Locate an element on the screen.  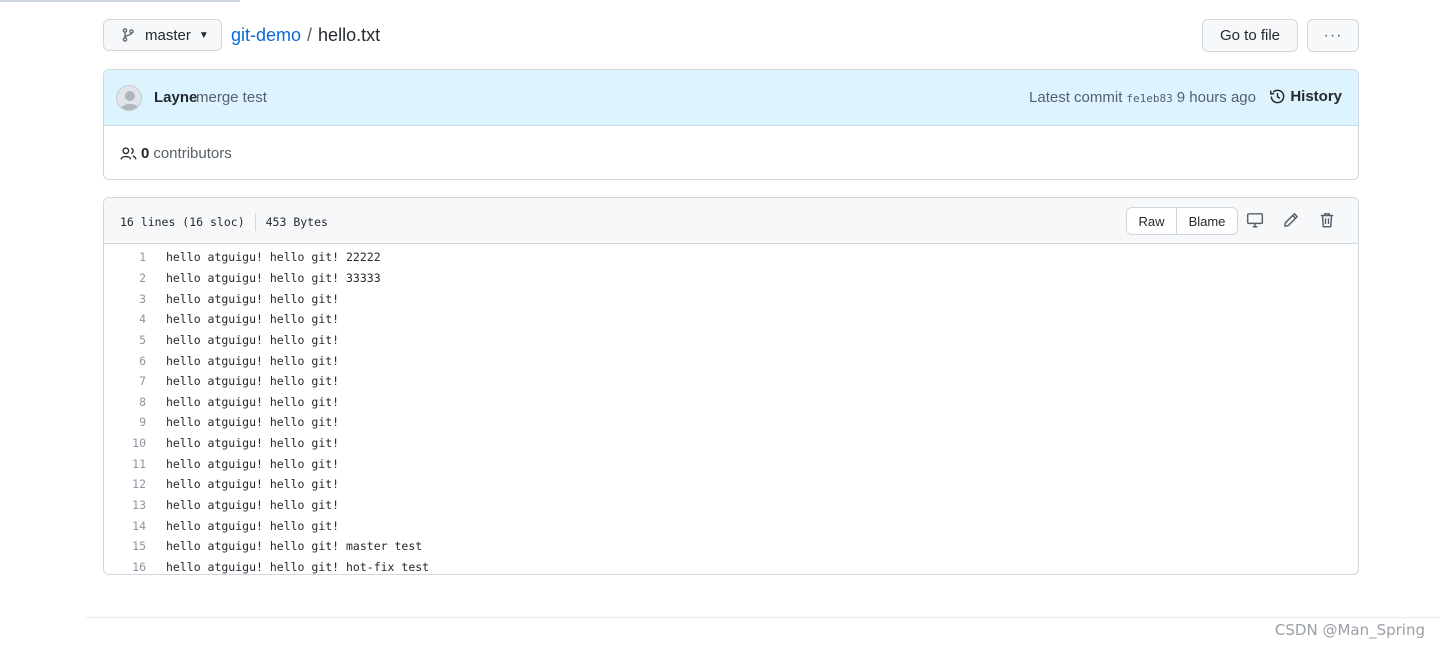
contributors-label: contributors is located at coordinates (192, 153).